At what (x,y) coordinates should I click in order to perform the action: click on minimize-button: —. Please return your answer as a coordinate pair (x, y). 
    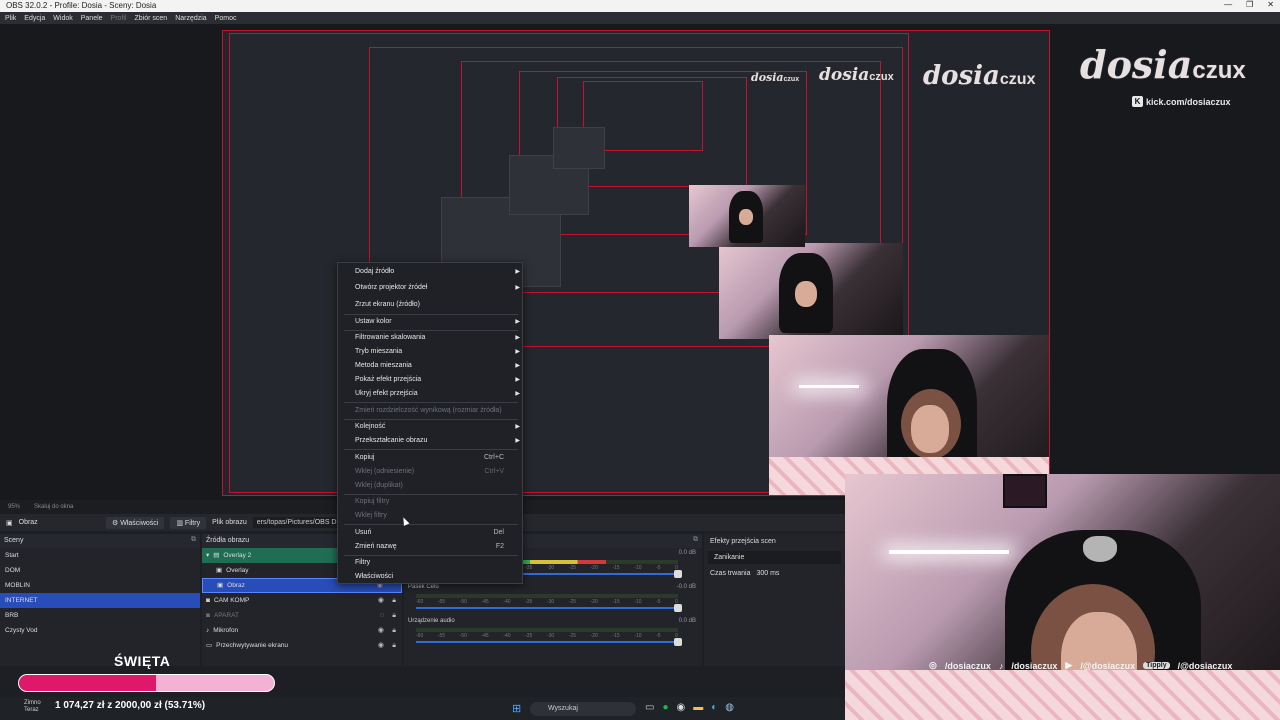
    Looking at the image, I should click on (1228, 4).